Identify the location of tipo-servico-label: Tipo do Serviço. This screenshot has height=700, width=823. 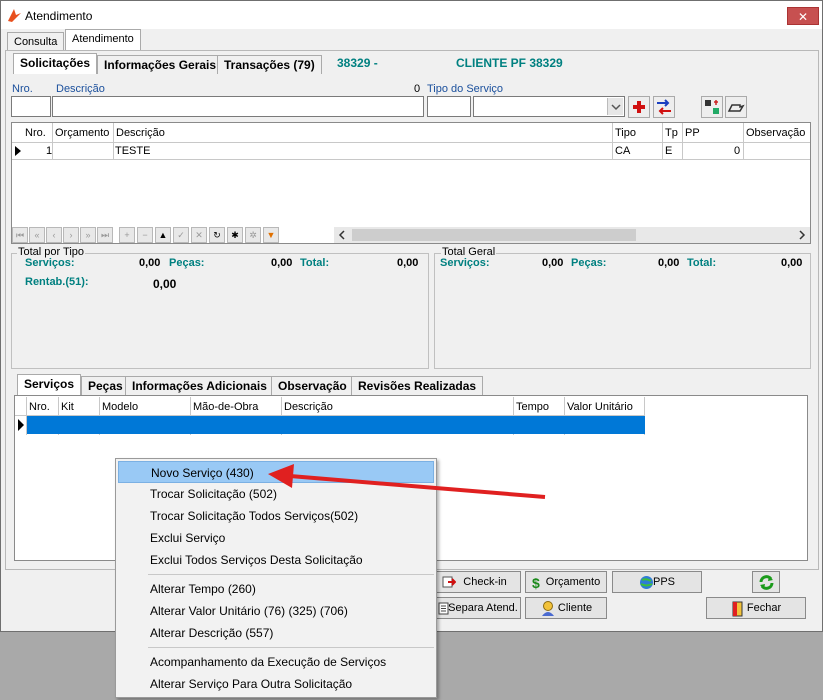
(465, 89).